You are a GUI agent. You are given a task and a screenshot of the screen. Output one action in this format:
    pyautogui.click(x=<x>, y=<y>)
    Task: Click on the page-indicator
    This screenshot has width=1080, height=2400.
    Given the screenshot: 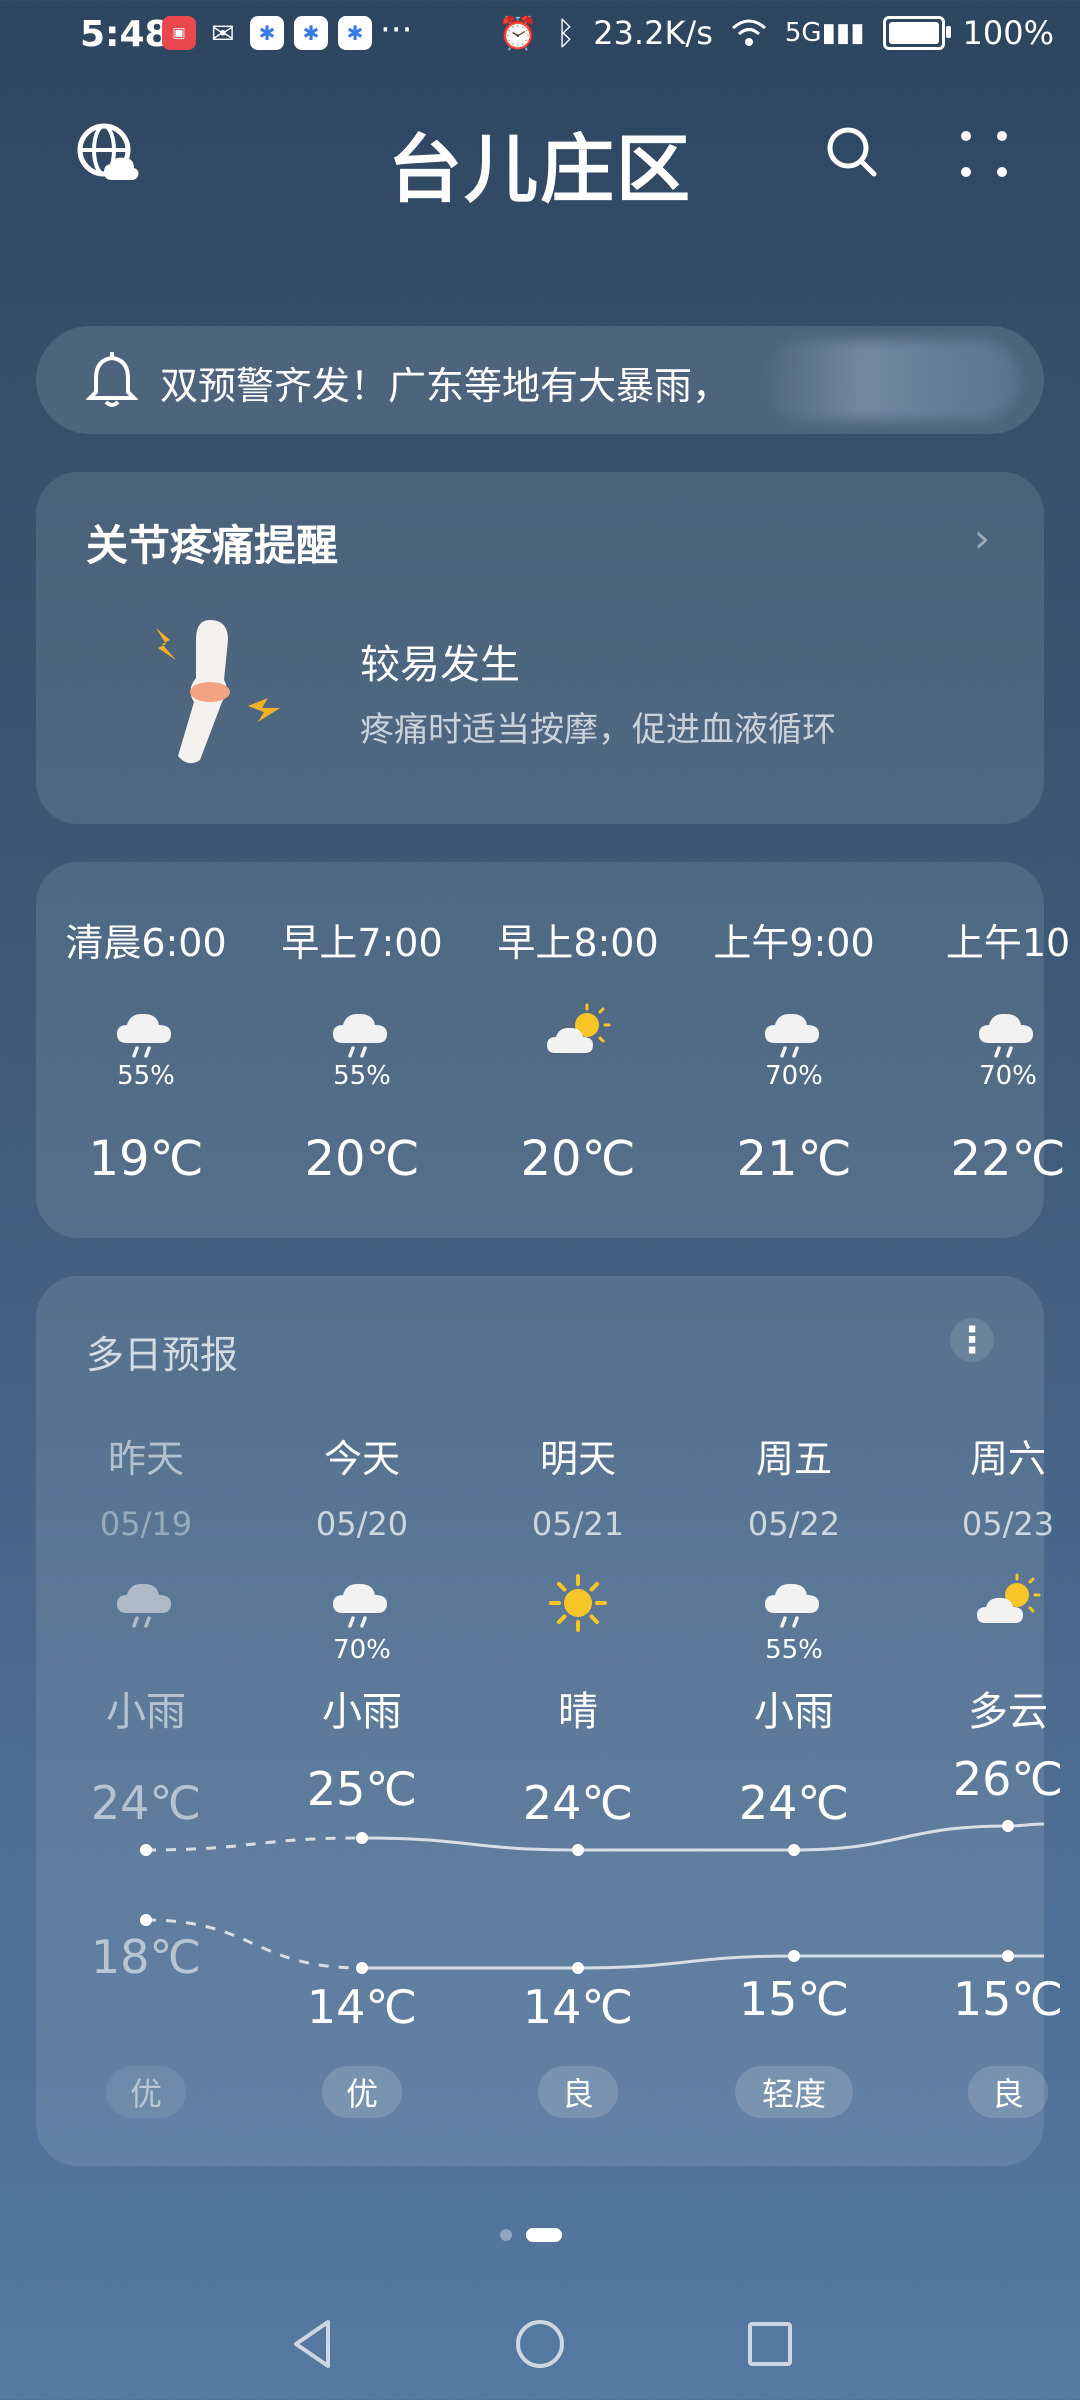 What is the action you would take?
    pyautogui.click(x=531, y=2235)
    